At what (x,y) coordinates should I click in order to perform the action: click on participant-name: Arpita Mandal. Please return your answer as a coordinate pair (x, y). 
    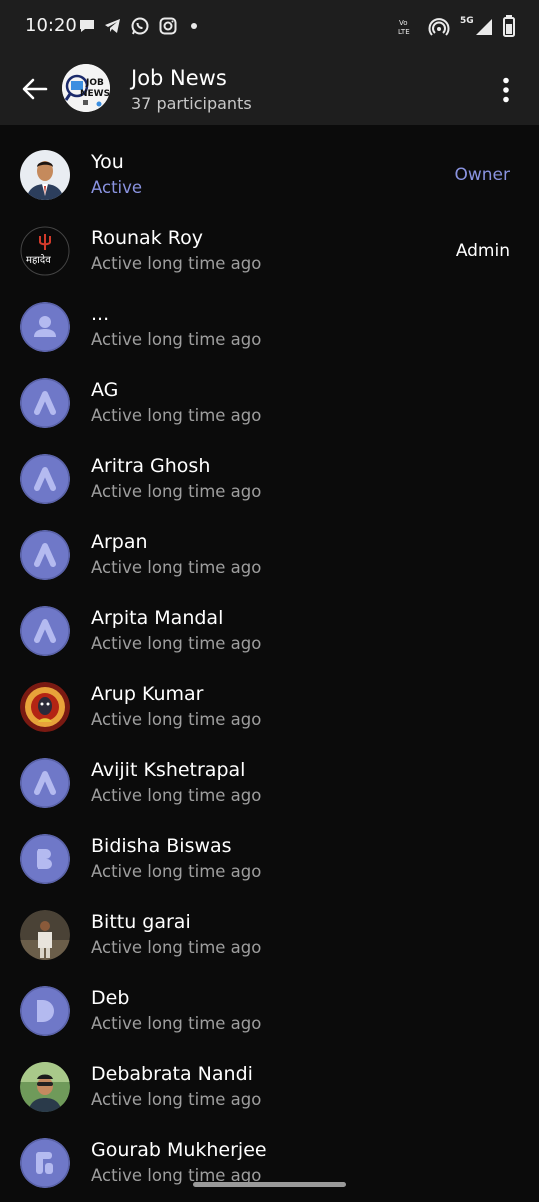
    Looking at the image, I should click on (157, 618).